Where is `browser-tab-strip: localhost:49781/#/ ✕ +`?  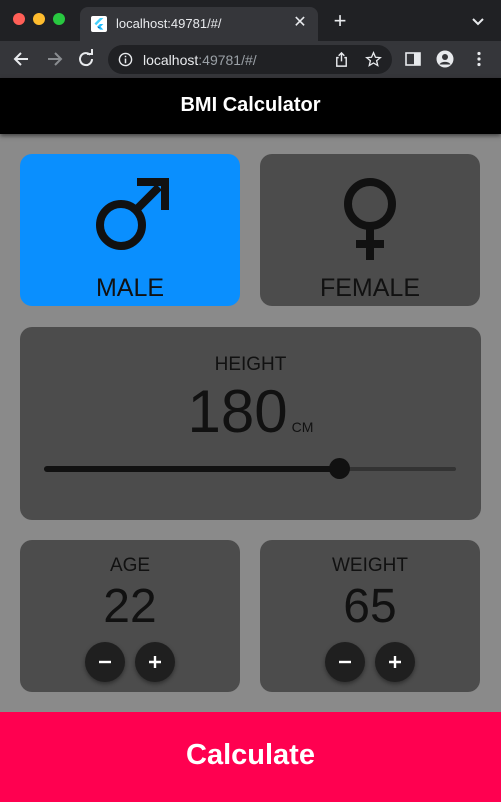 browser-tab-strip: localhost:49781/#/ ✕ + is located at coordinates (250, 20).